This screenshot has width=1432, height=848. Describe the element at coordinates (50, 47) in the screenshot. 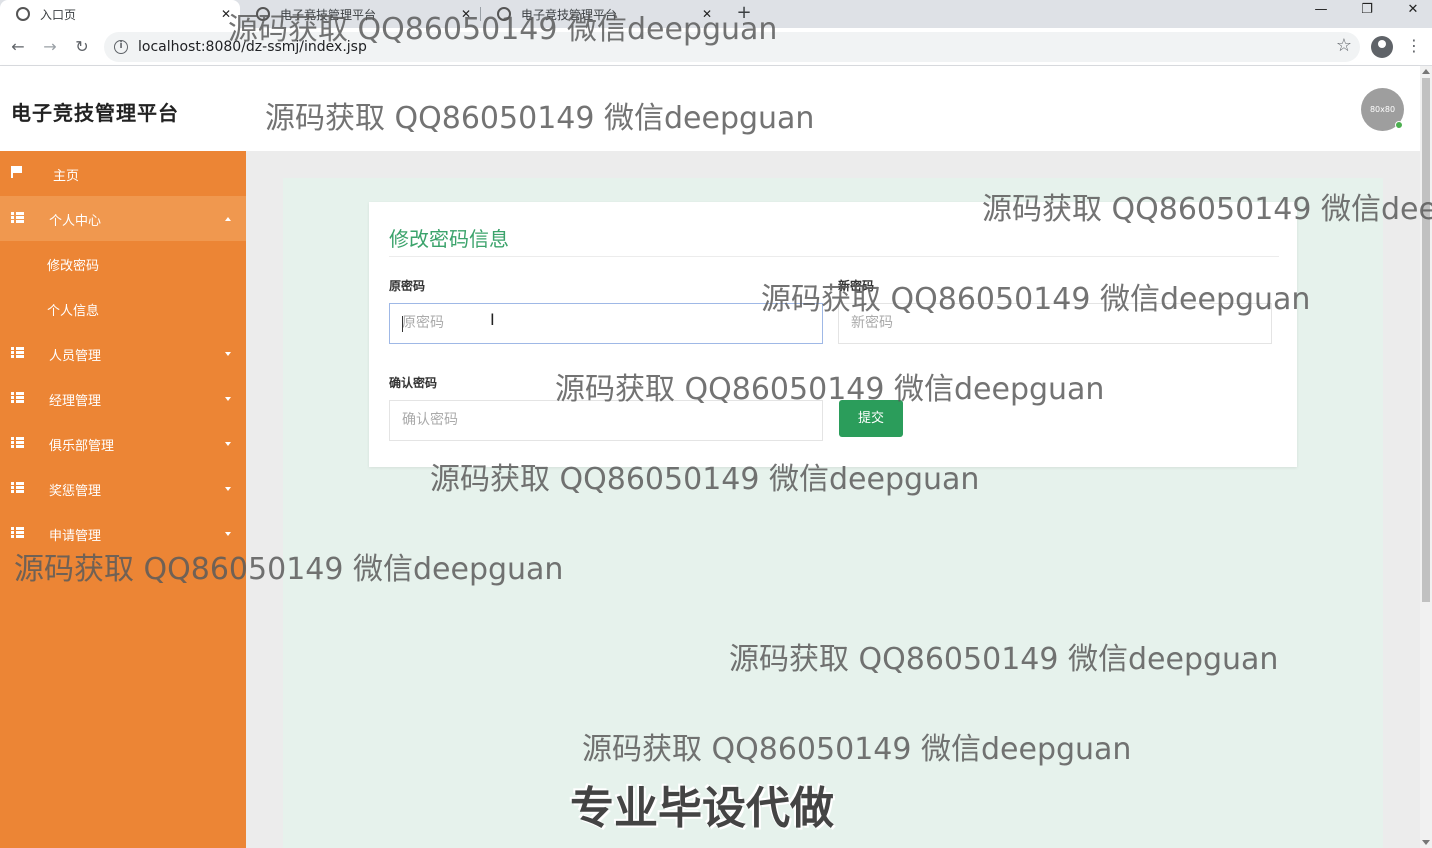

I see `forward-arrow-icon: →` at that location.